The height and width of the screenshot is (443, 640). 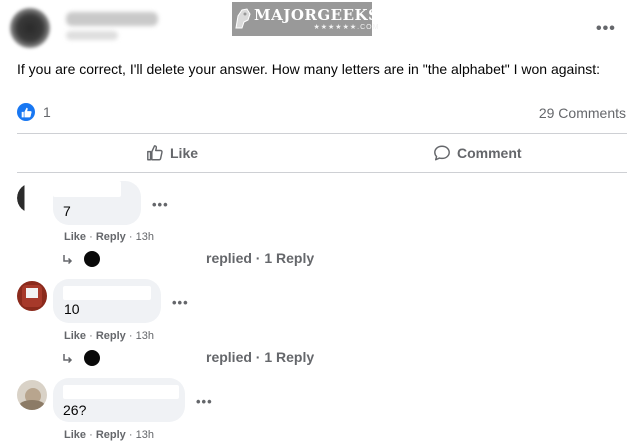 What do you see at coordinates (442, 153) in the screenshot?
I see `speech-bubble-icon` at bounding box center [442, 153].